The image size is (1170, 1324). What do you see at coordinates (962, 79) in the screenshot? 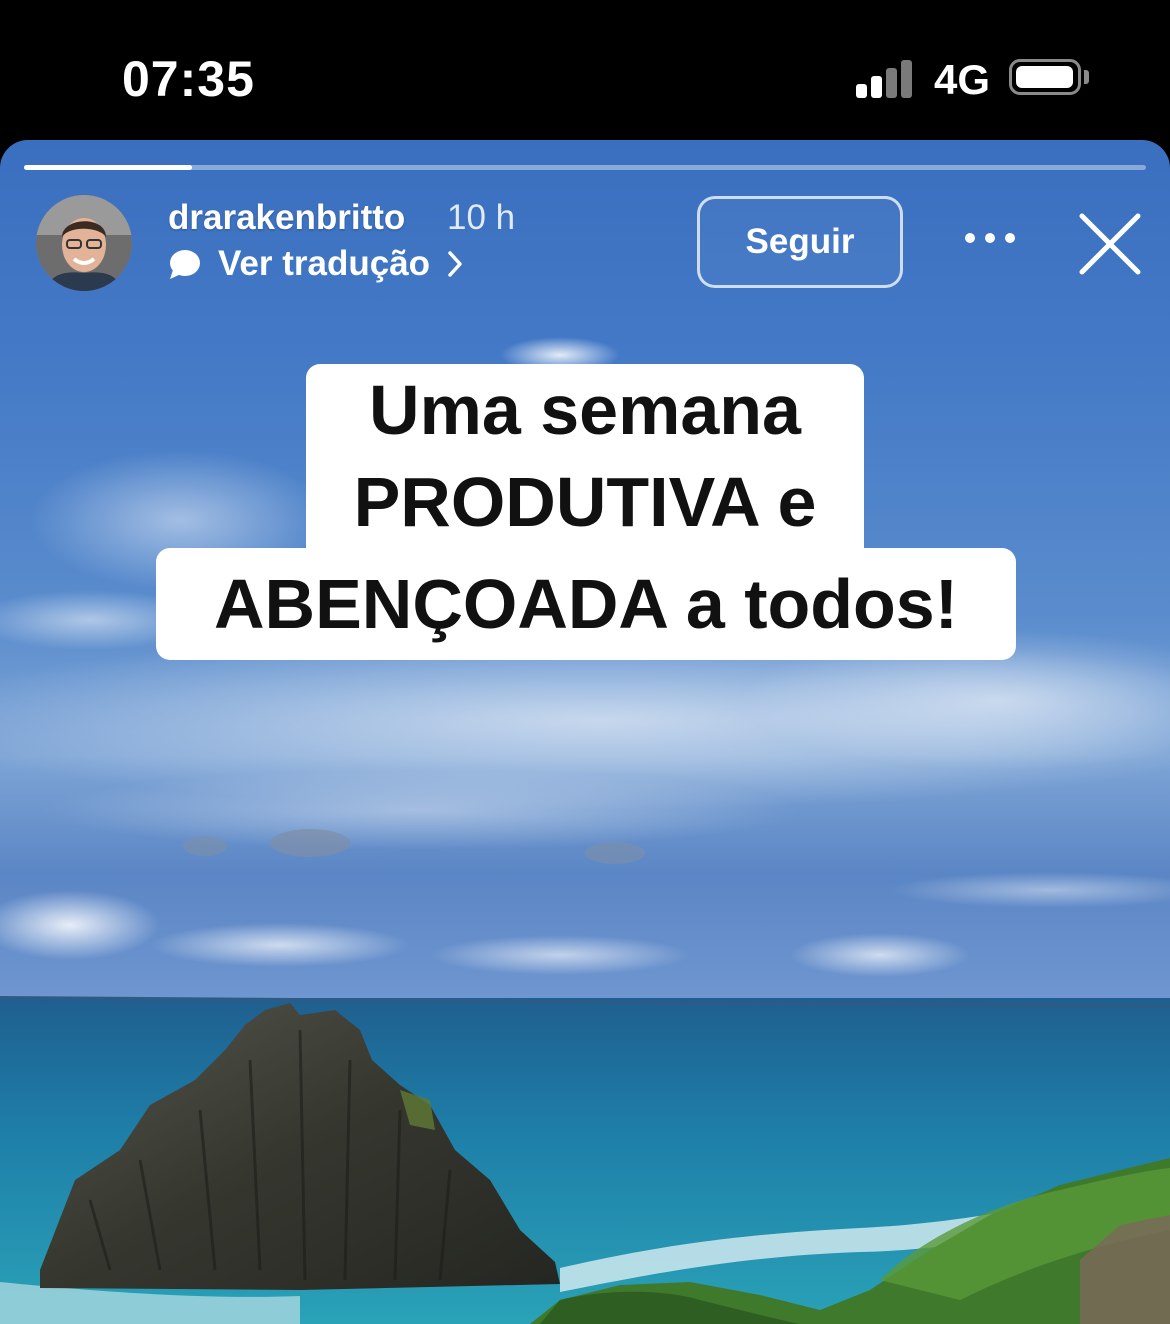
I see `network-type: 4G` at bounding box center [962, 79].